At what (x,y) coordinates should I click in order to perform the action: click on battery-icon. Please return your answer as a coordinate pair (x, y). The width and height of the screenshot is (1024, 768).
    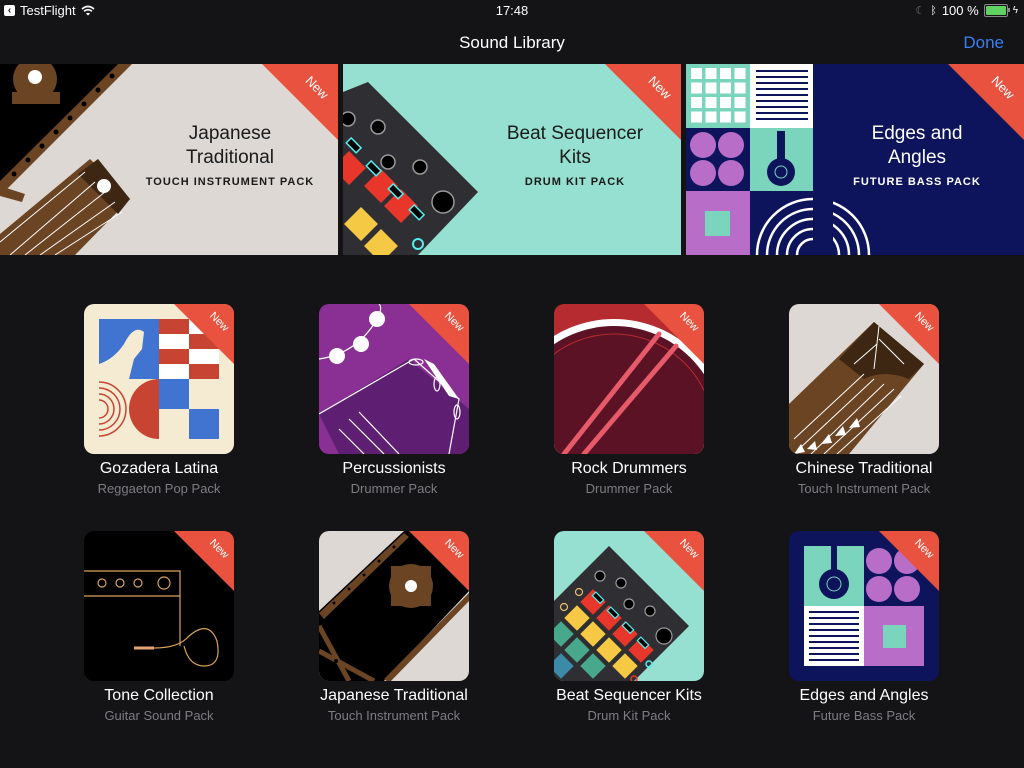
    Looking at the image, I should click on (996, 10).